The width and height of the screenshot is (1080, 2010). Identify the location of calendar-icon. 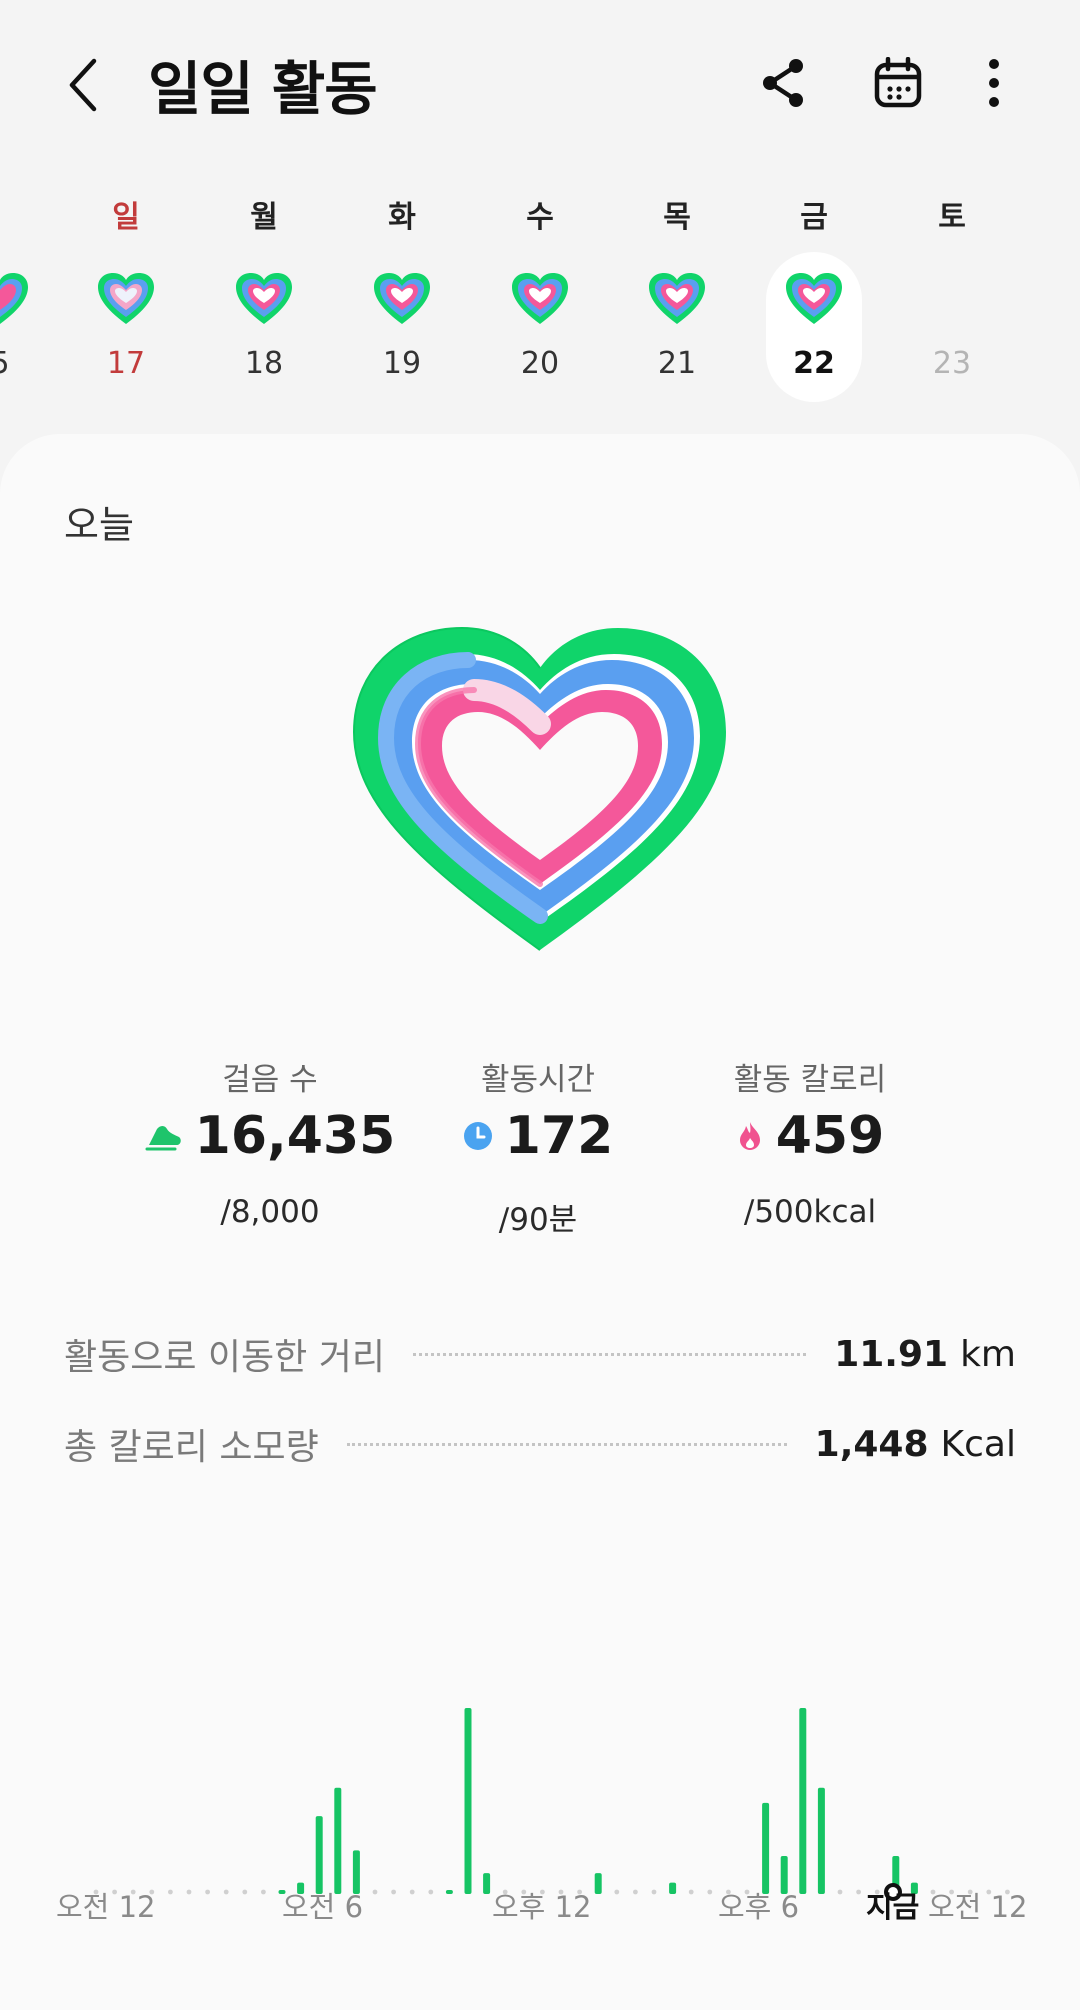
(898, 82).